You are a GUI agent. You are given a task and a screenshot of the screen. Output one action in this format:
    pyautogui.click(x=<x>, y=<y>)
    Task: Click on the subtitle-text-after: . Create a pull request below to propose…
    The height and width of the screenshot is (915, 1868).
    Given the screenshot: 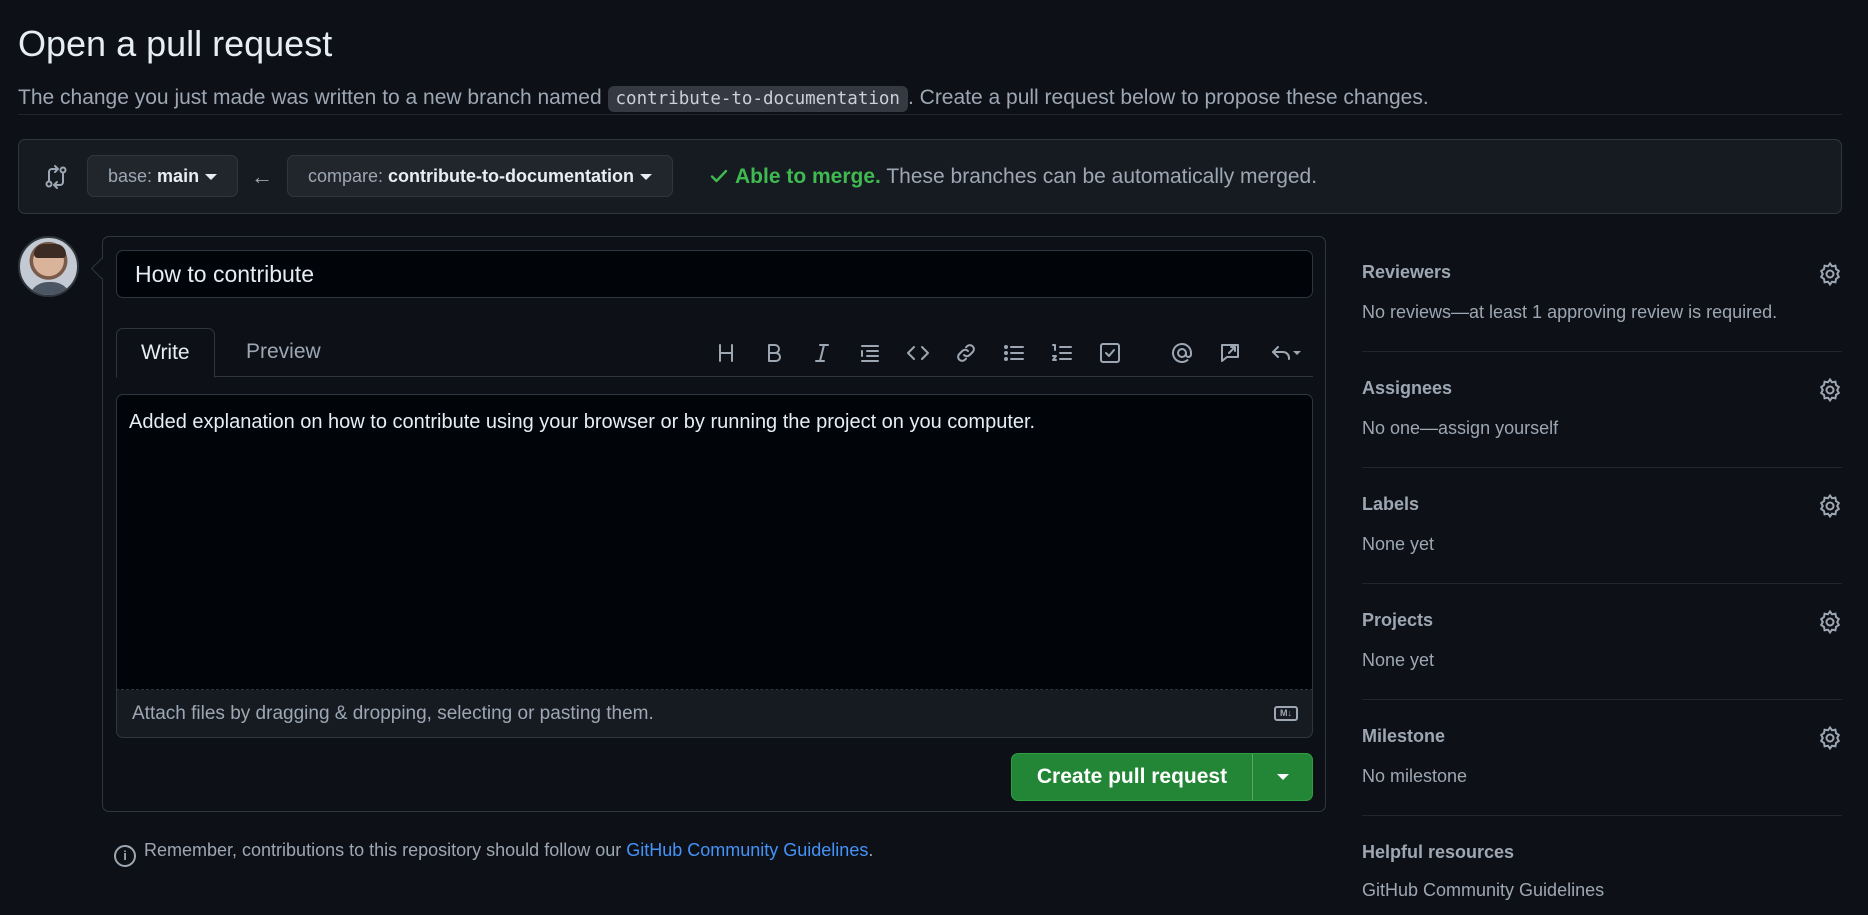 What is the action you would take?
    pyautogui.click(x=1168, y=97)
    